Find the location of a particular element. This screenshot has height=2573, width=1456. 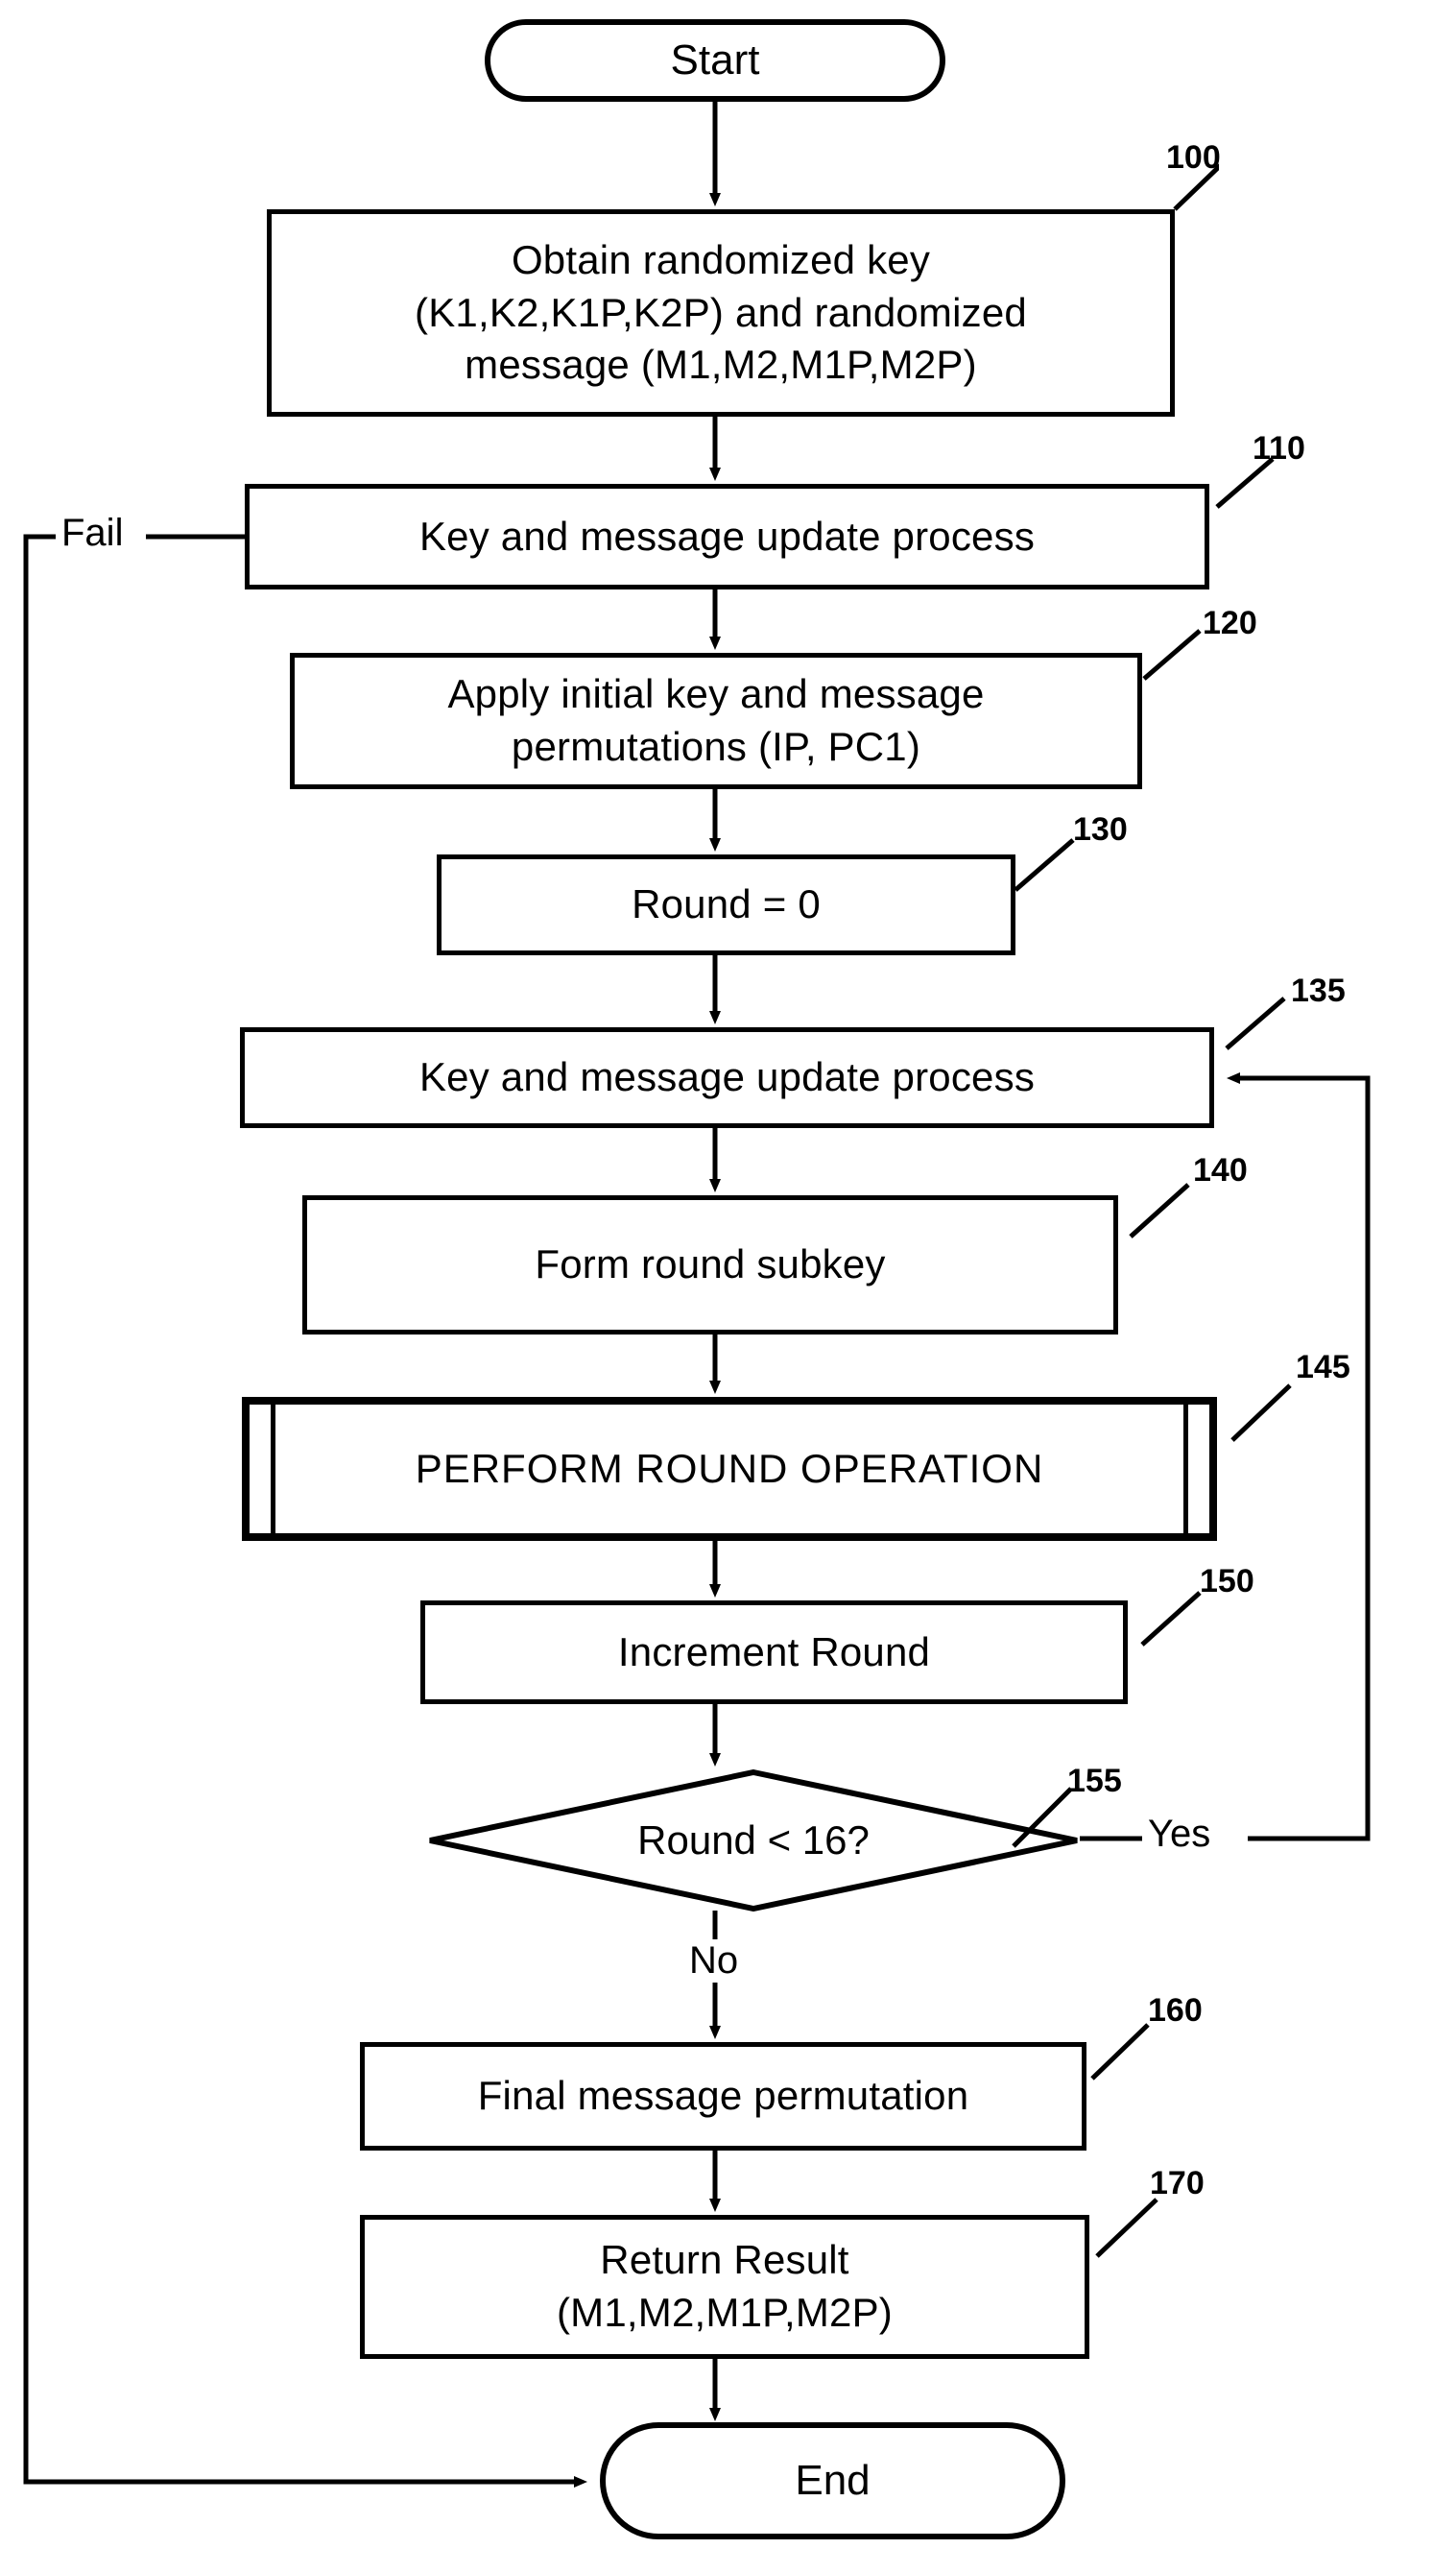

node-key-message-update-2: Key and message update process is located at coordinates (727, 1077).